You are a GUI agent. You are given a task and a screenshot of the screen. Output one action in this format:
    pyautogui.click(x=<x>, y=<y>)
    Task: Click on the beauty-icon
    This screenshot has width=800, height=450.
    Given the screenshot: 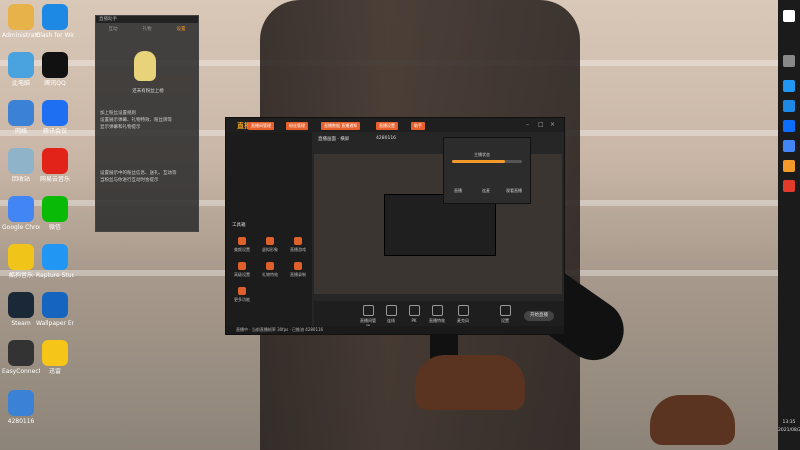 What is the action you would take?
    pyautogui.click(x=242, y=241)
    